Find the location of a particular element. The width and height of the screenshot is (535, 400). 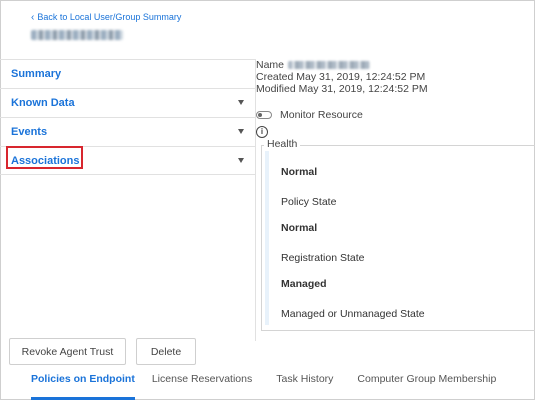

back-link: ‹ Back to Local User/Group Summary is located at coordinates (106, 17).